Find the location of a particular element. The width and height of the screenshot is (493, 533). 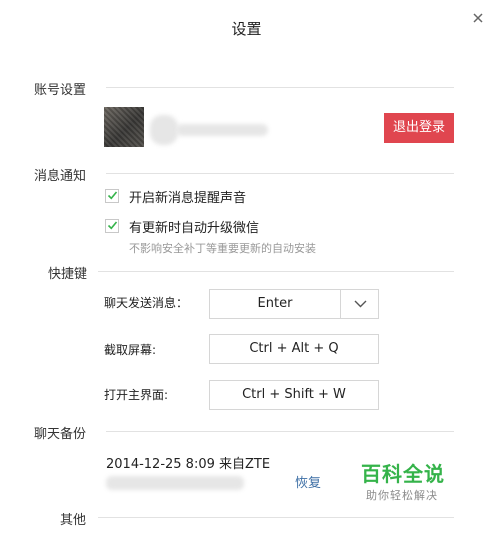

shortcut-dropdown-button is located at coordinates (359, 304).